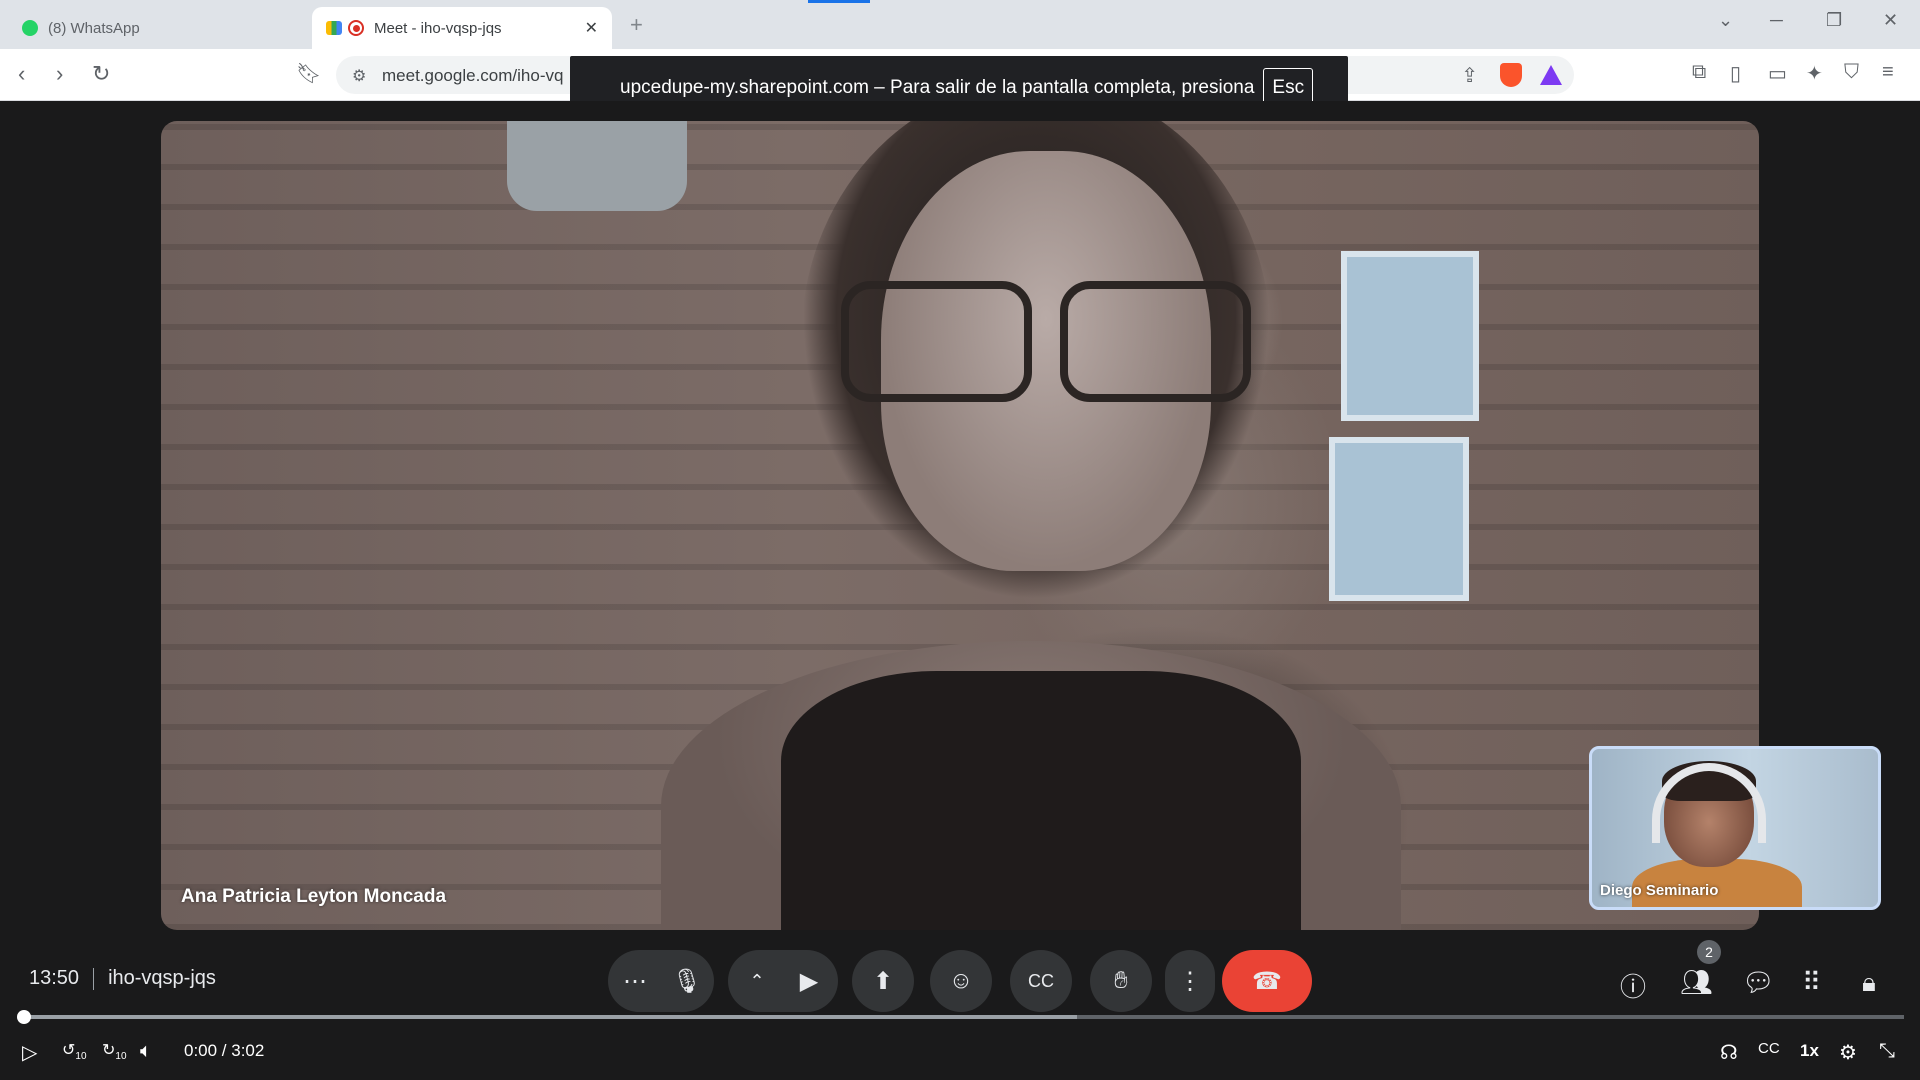 The height and width of the screenshot is (1080, 1920). I want to click on hangup-button: ☎︎, so click(1267, 981).